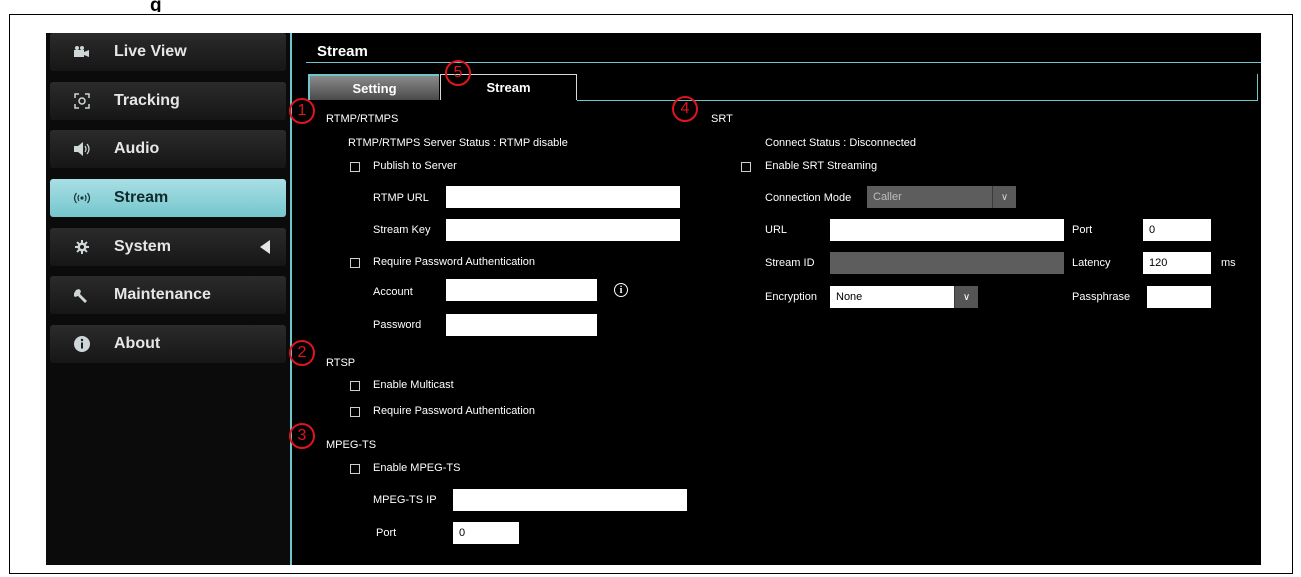 The width and height of the screenshot is (1301, 577). What do you see at coordinates (156, 6) in the screenshot?
I see `heading-fragment: g` at bounding box center [156, 6].